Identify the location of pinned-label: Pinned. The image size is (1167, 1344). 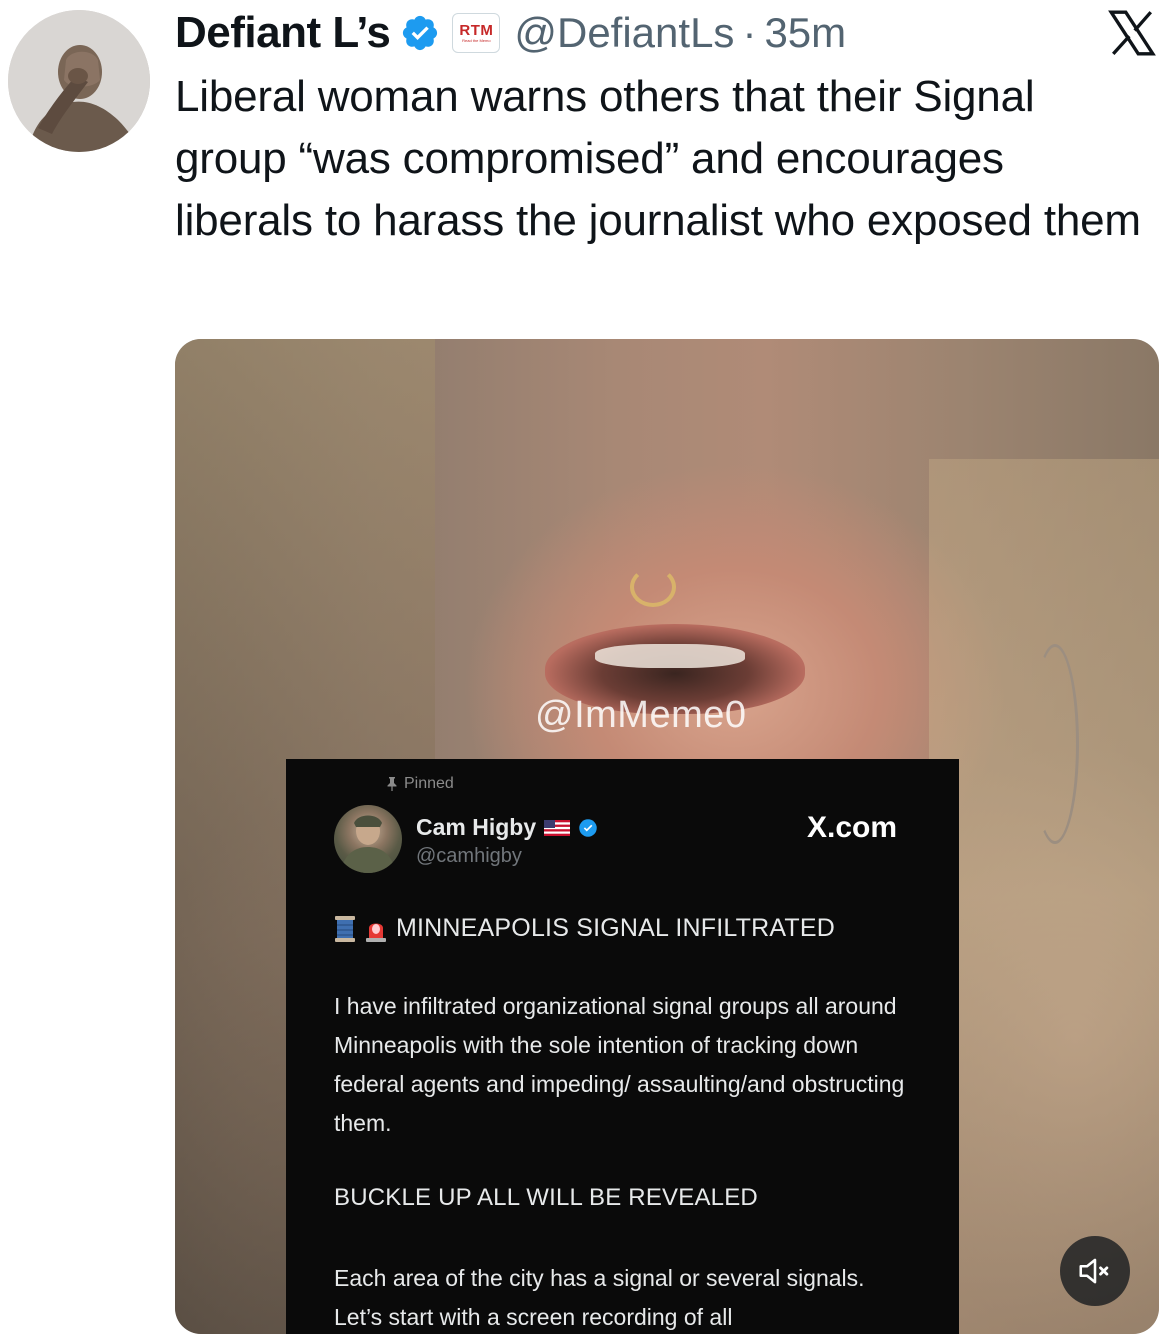
(429, 783).